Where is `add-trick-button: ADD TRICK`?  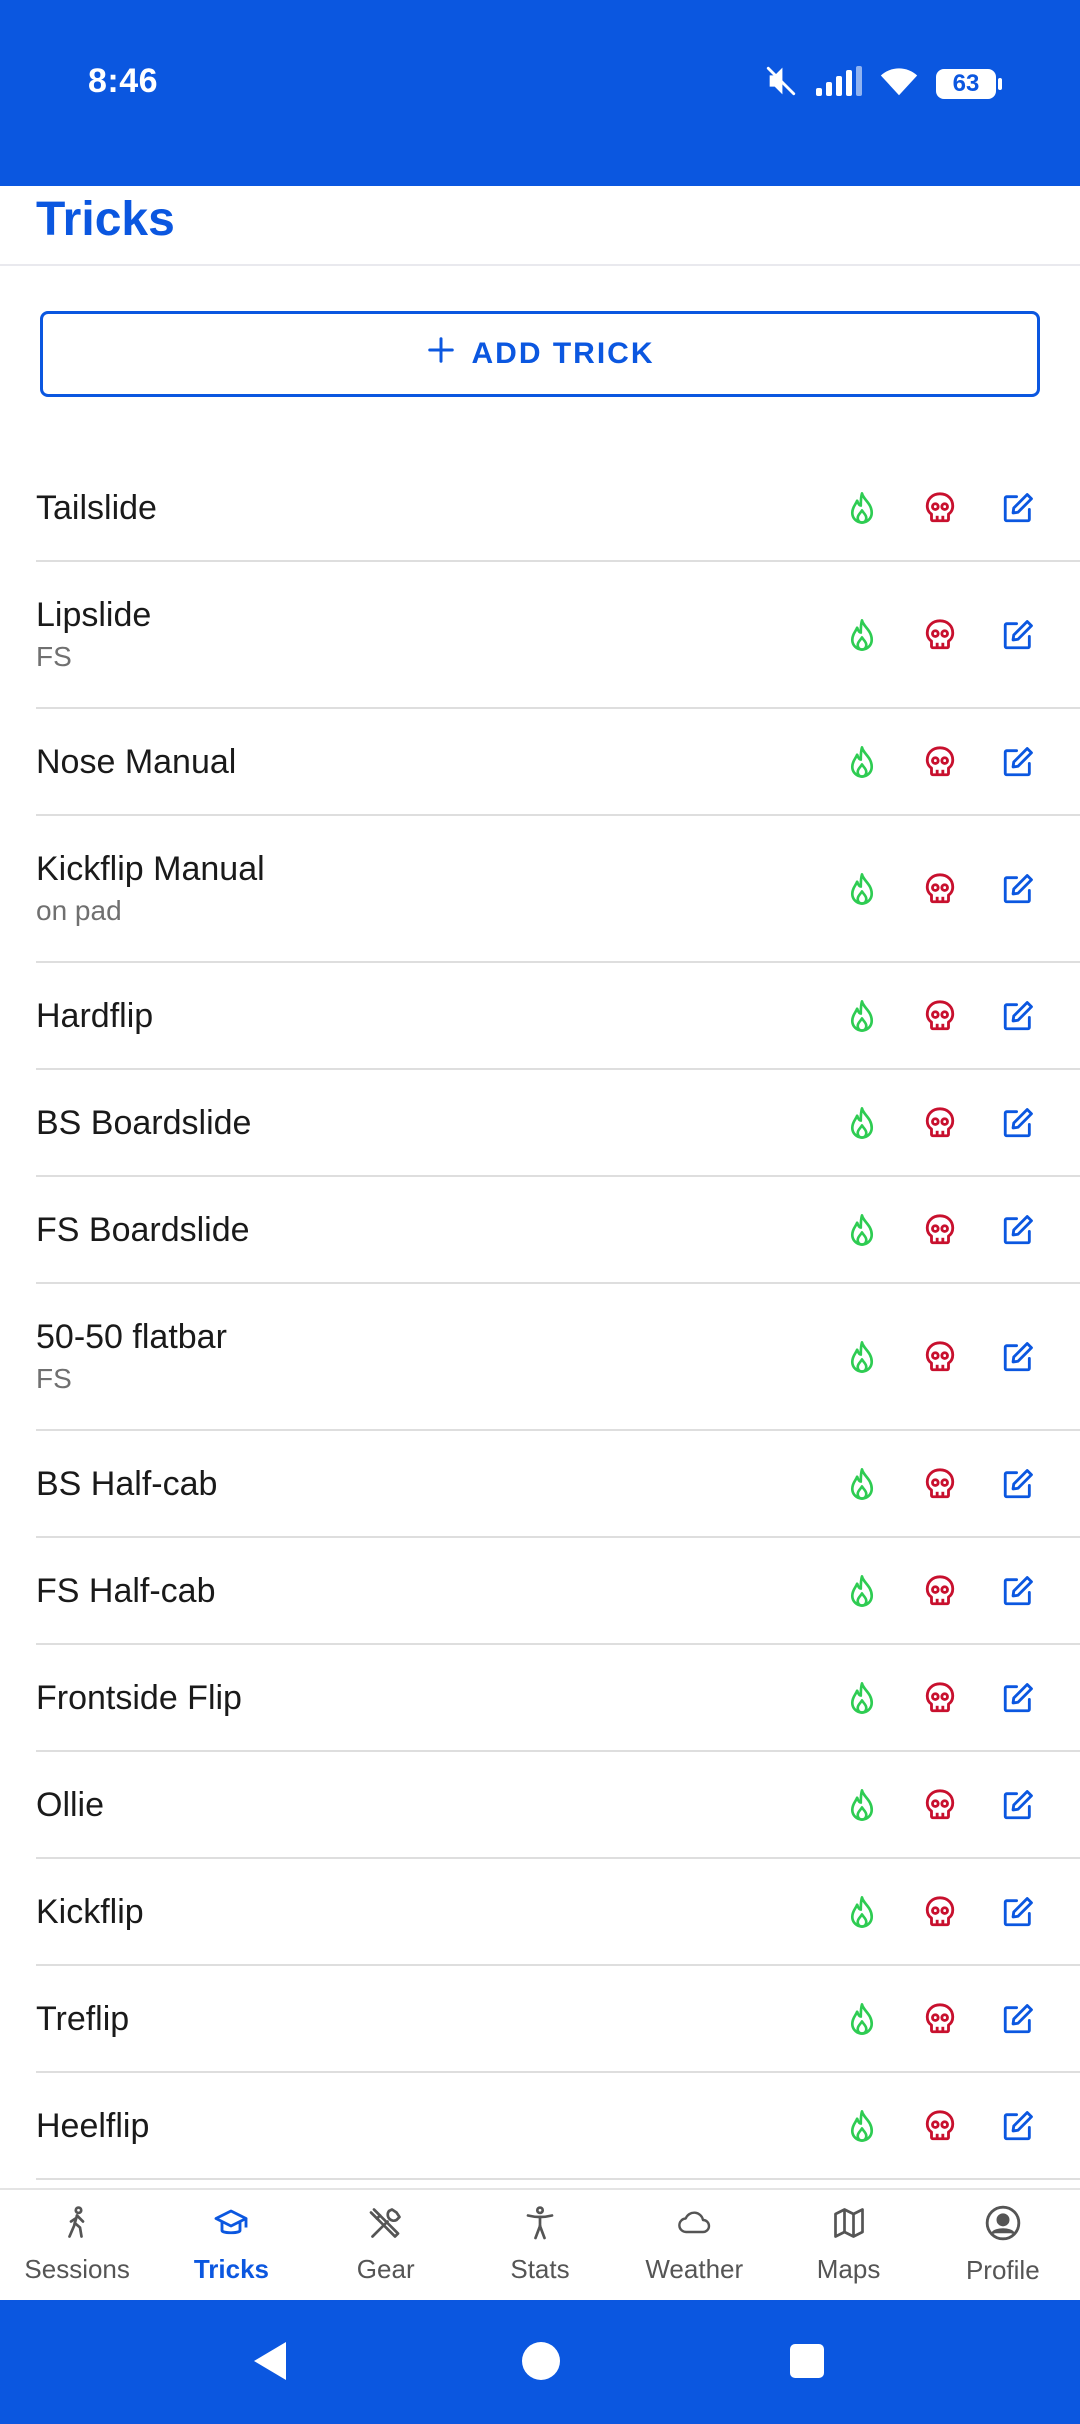
add-trick-button: ADD TRICK is located at coordinates (540, 354).